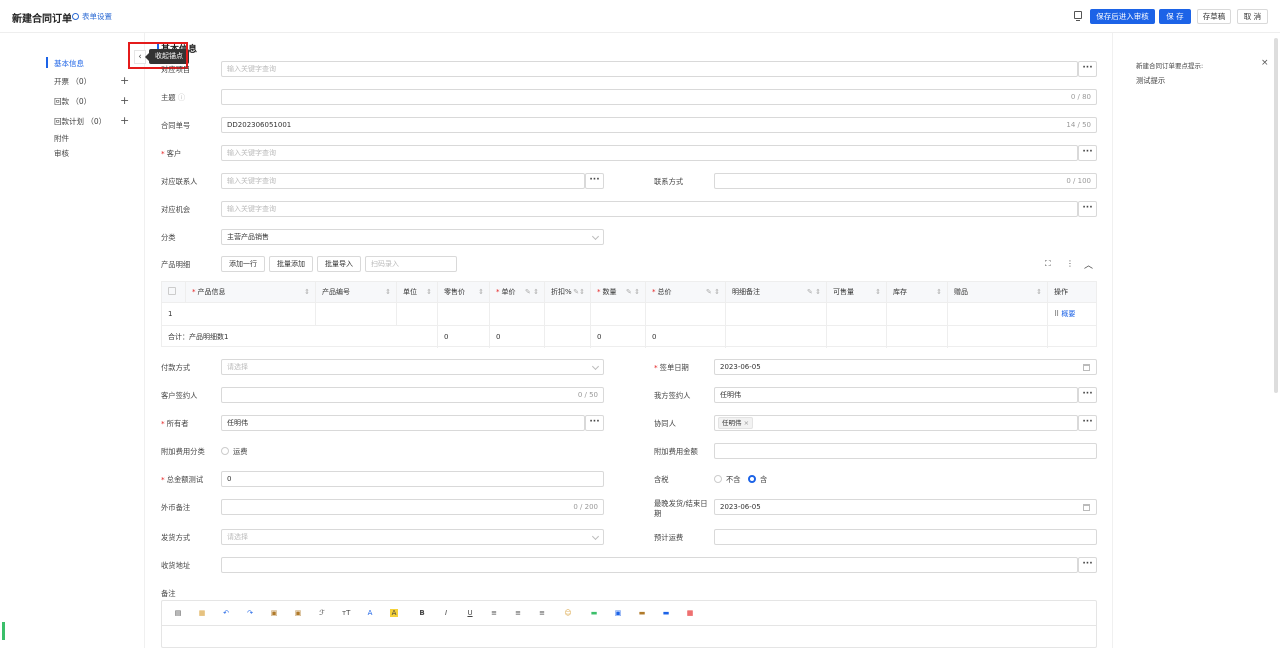 Image resolution: width=1280 pixels, height=648 pixels. What do you see at coordinates (686, 313) in the screenshot?
I see `cell-total` at bounding box center [686, 313].